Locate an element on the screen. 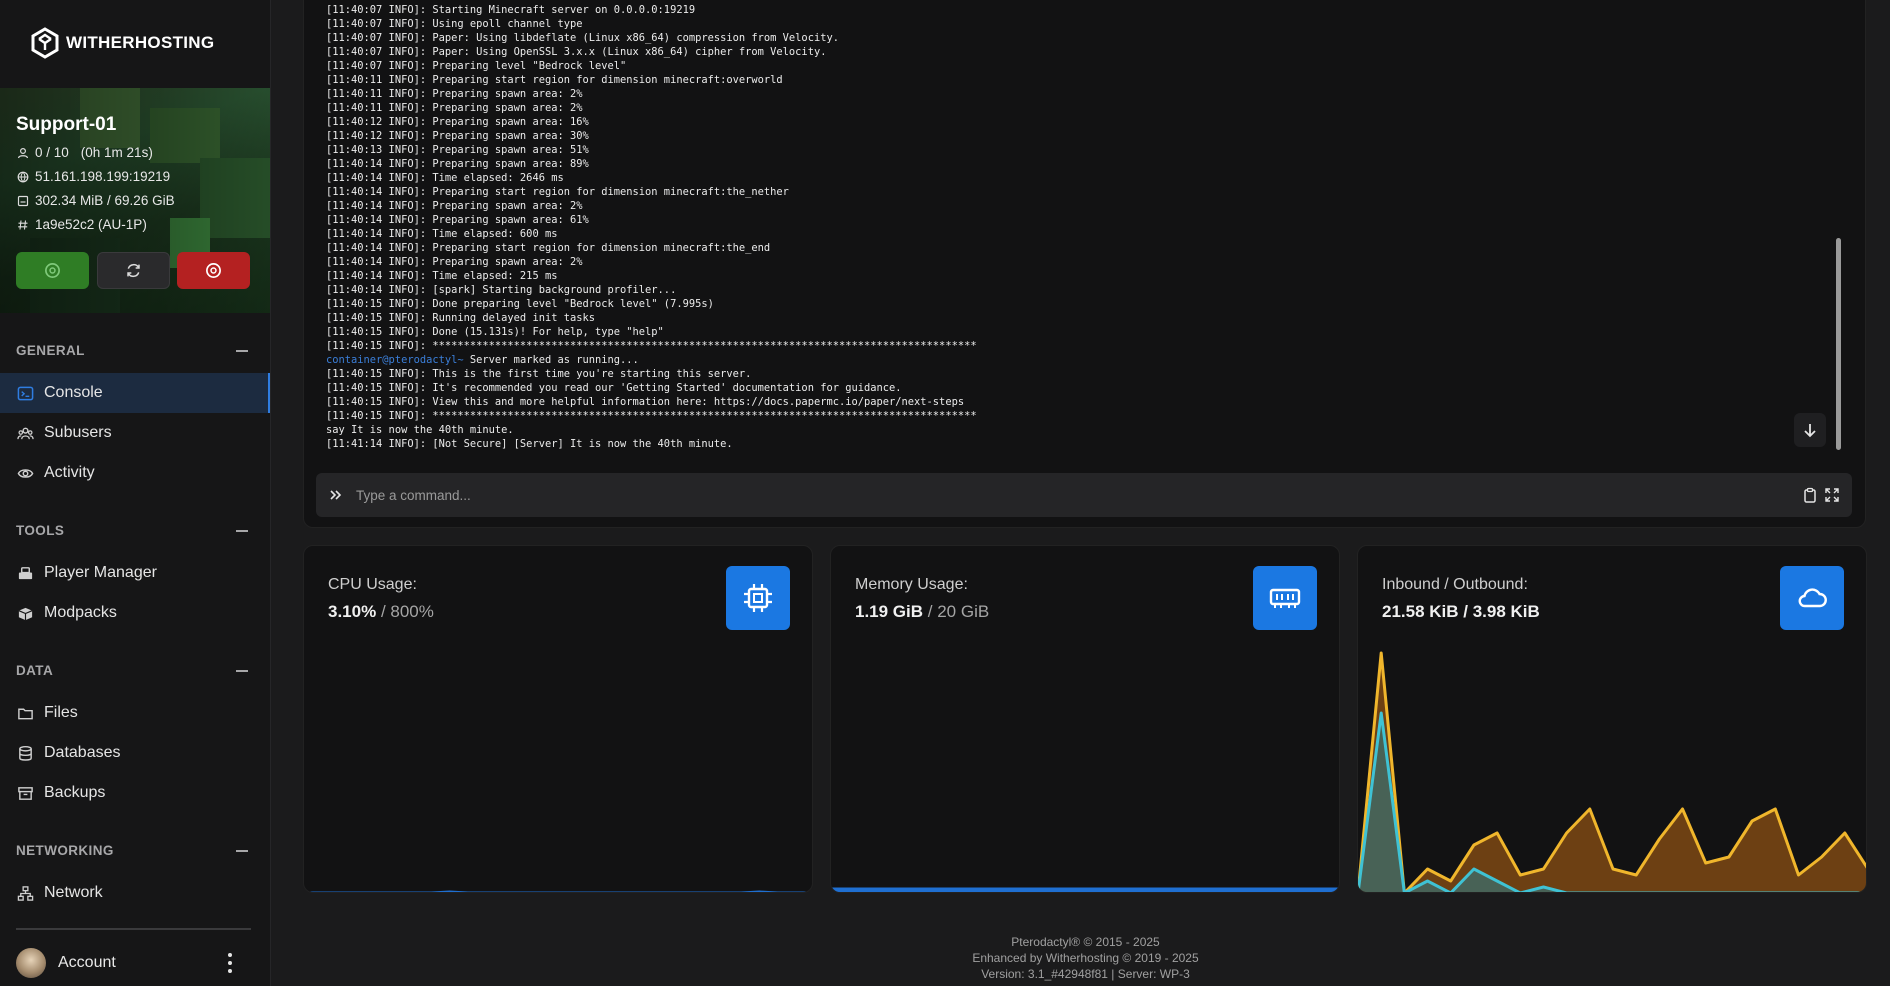 This screenshot has height=986, width=1890. kebab-menu-icon is located at coordinates (230, 963).